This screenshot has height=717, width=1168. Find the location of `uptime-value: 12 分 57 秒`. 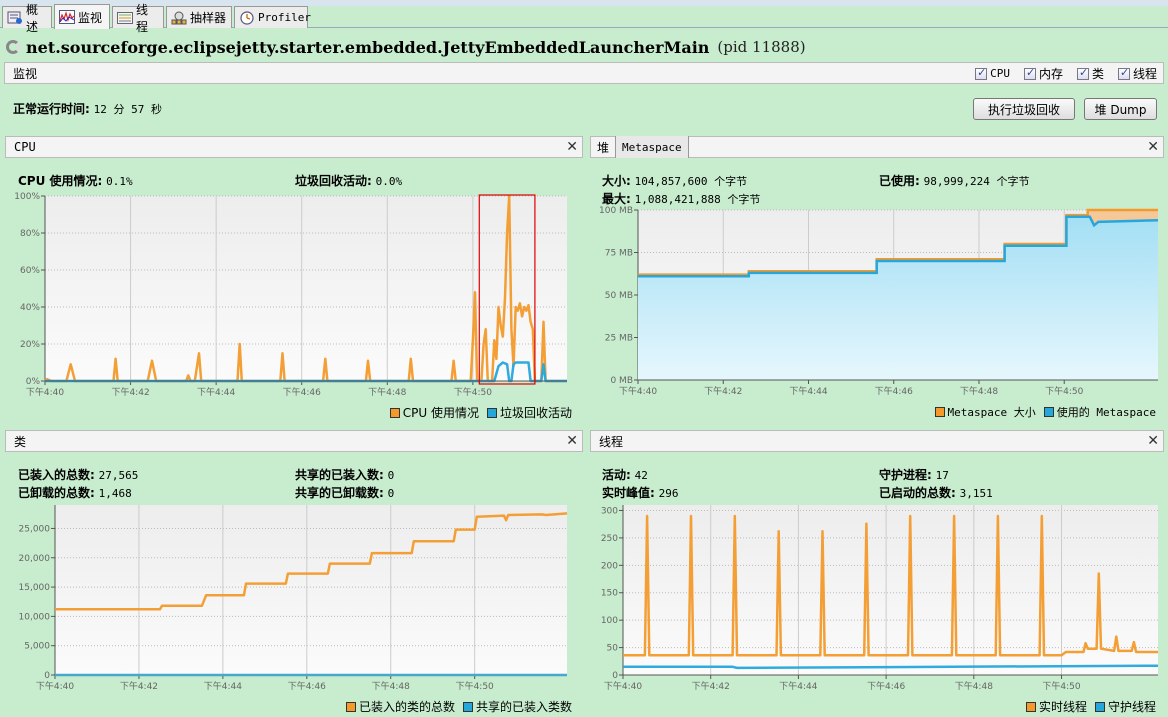

uptime-value: 12 分 57 秒 is located at coordinates (127, 109).